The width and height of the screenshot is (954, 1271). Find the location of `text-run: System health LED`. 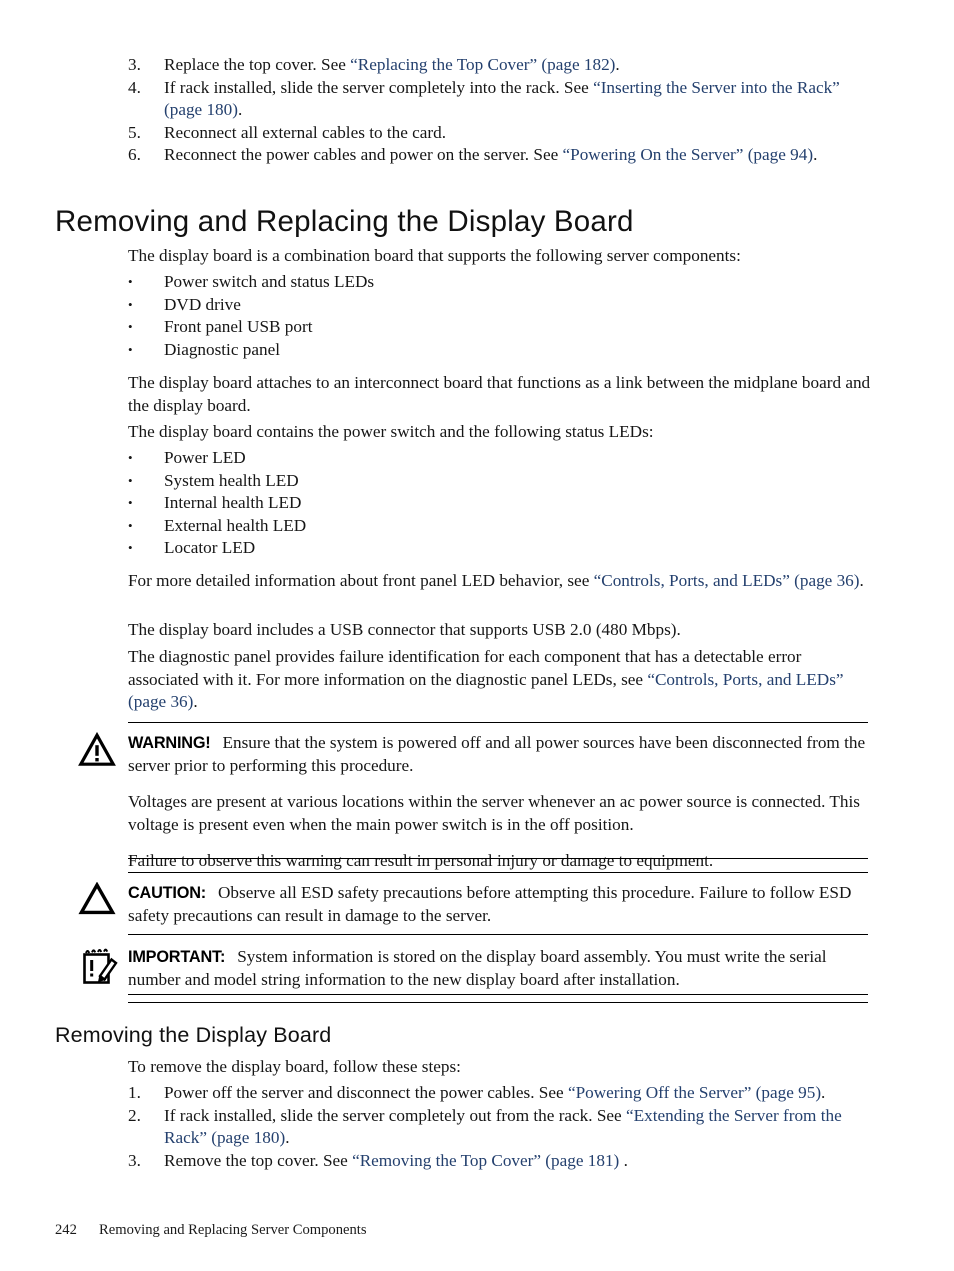

text-run: System health LED is located at coordinates (231, 480).